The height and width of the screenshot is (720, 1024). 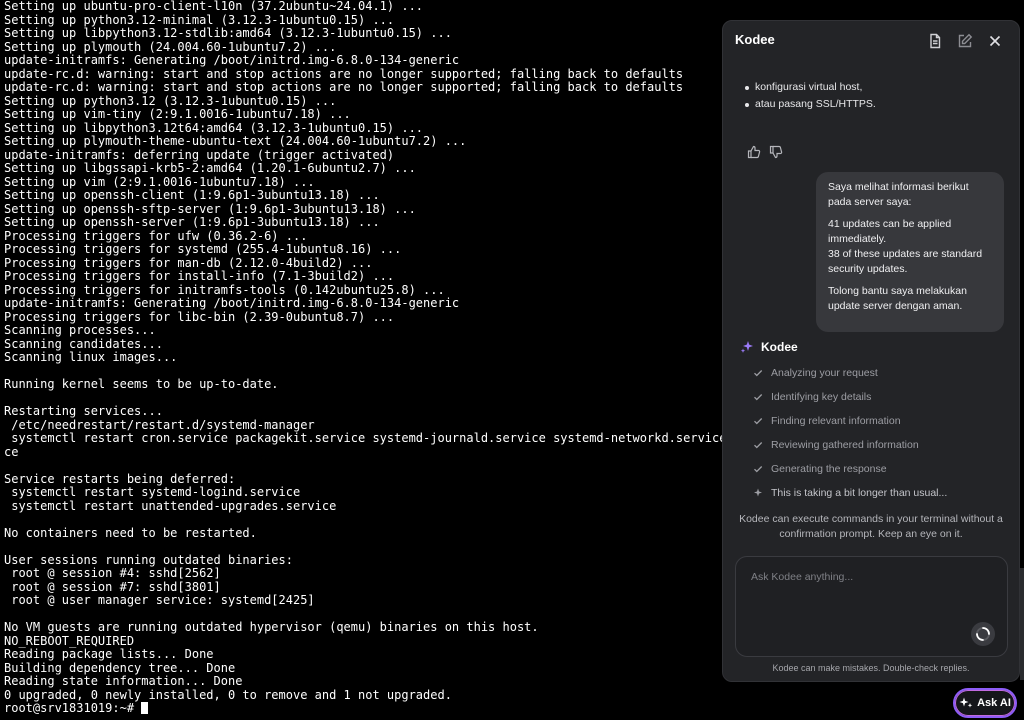 I want to click on text-cursor, so click(x=145, y=708).